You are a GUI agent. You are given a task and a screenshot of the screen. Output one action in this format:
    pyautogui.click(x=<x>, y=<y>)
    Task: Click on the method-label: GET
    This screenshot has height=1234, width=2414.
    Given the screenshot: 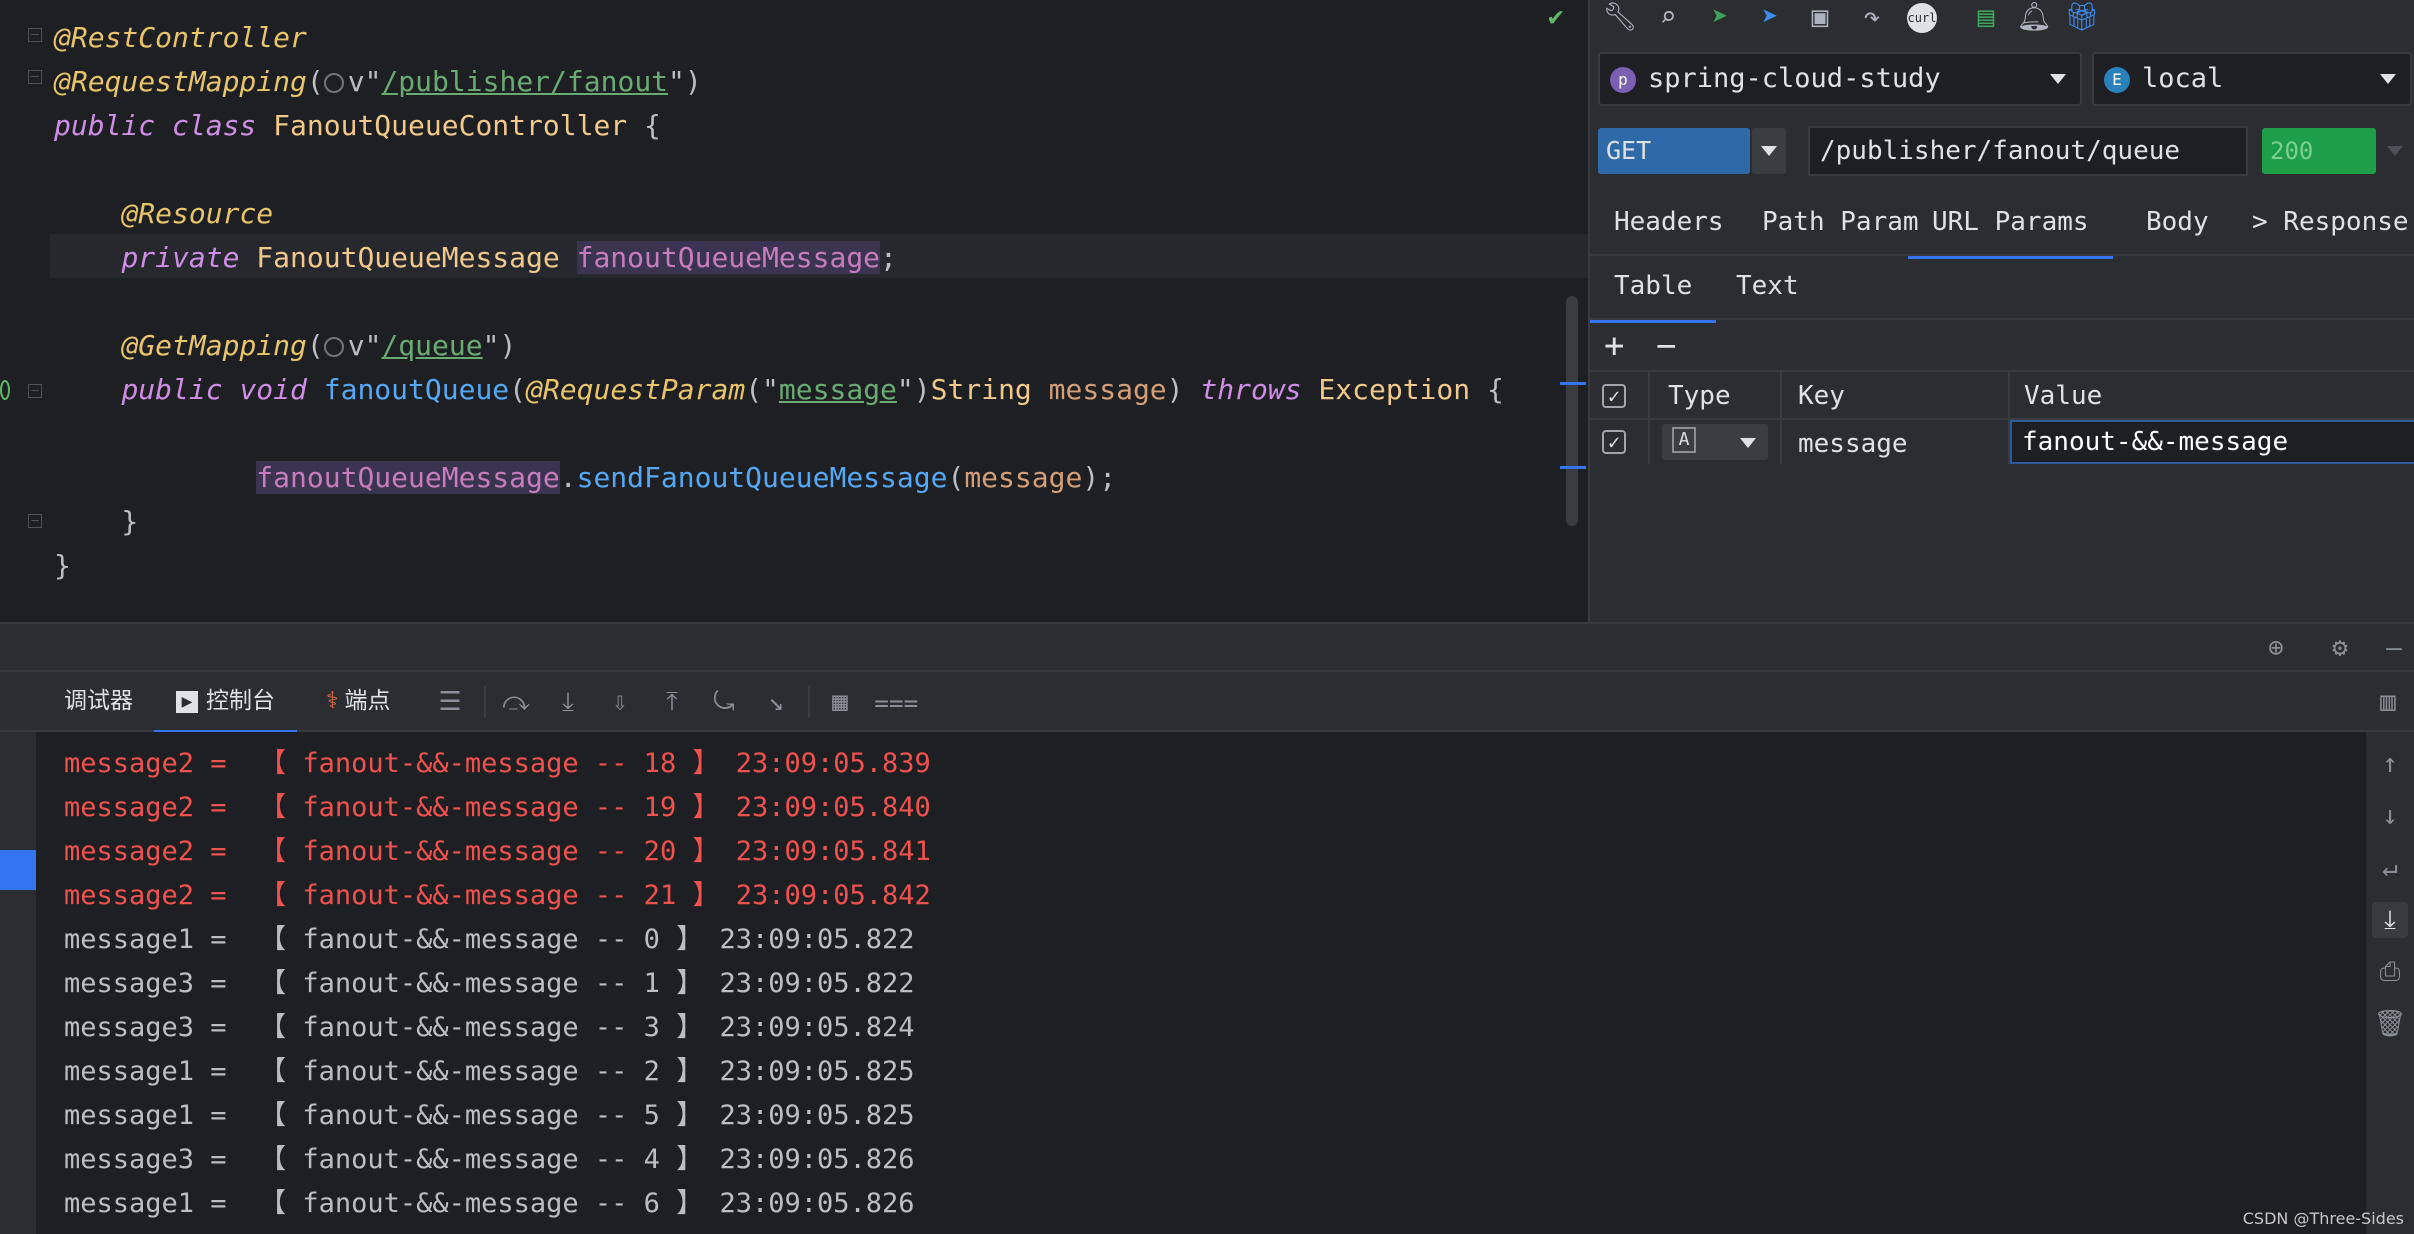 What is the action you would take?
    pyautogui.click(x=1629, y=150)
    